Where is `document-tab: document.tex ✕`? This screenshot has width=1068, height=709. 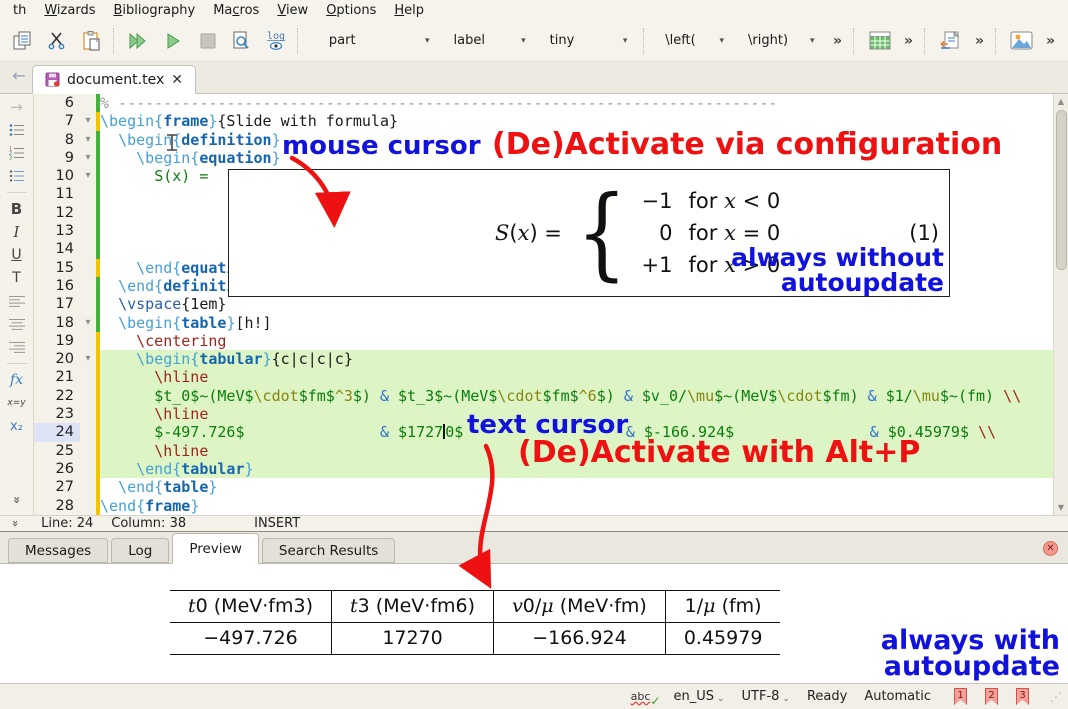 document-tab: document.tex ✕ is located at coordinates (114, 79).